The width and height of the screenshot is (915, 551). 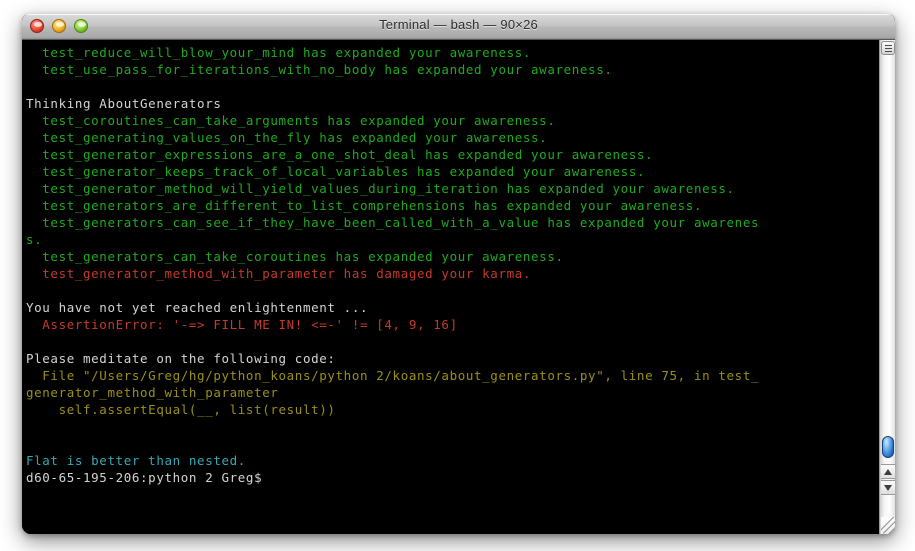 What do you see at coordinates (888, 447) in the screenshot?
I see `scrollbar-thumb` at bounding box center [888, 447].